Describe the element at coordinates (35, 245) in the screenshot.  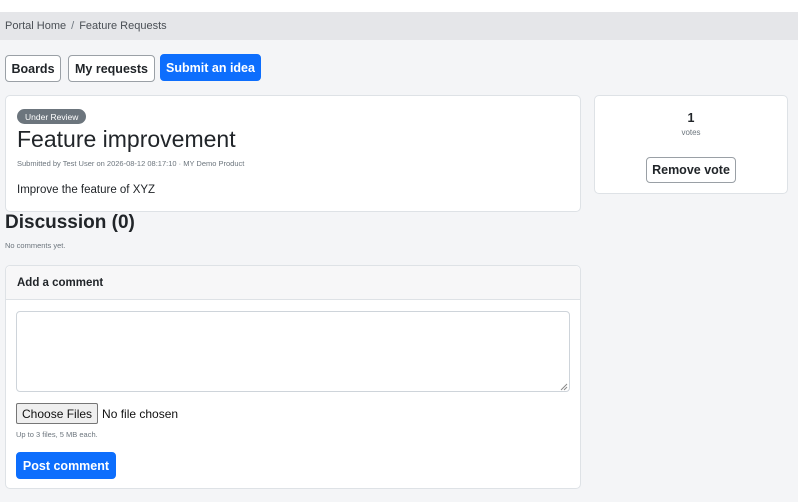
I see `no-comments-text: No comments yet.` at that location.